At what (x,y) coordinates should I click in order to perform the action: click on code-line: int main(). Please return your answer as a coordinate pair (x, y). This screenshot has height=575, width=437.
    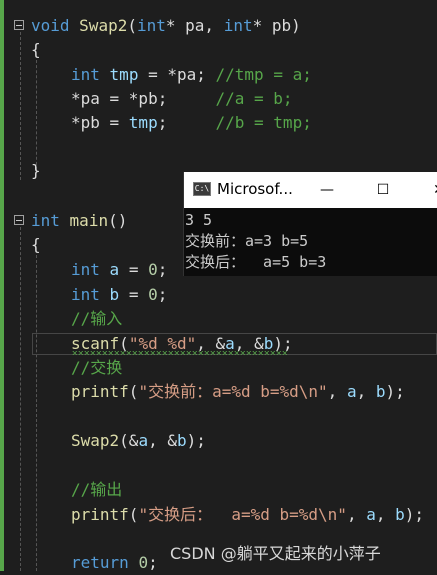
    Looking at the image, I should click on (79, 221).